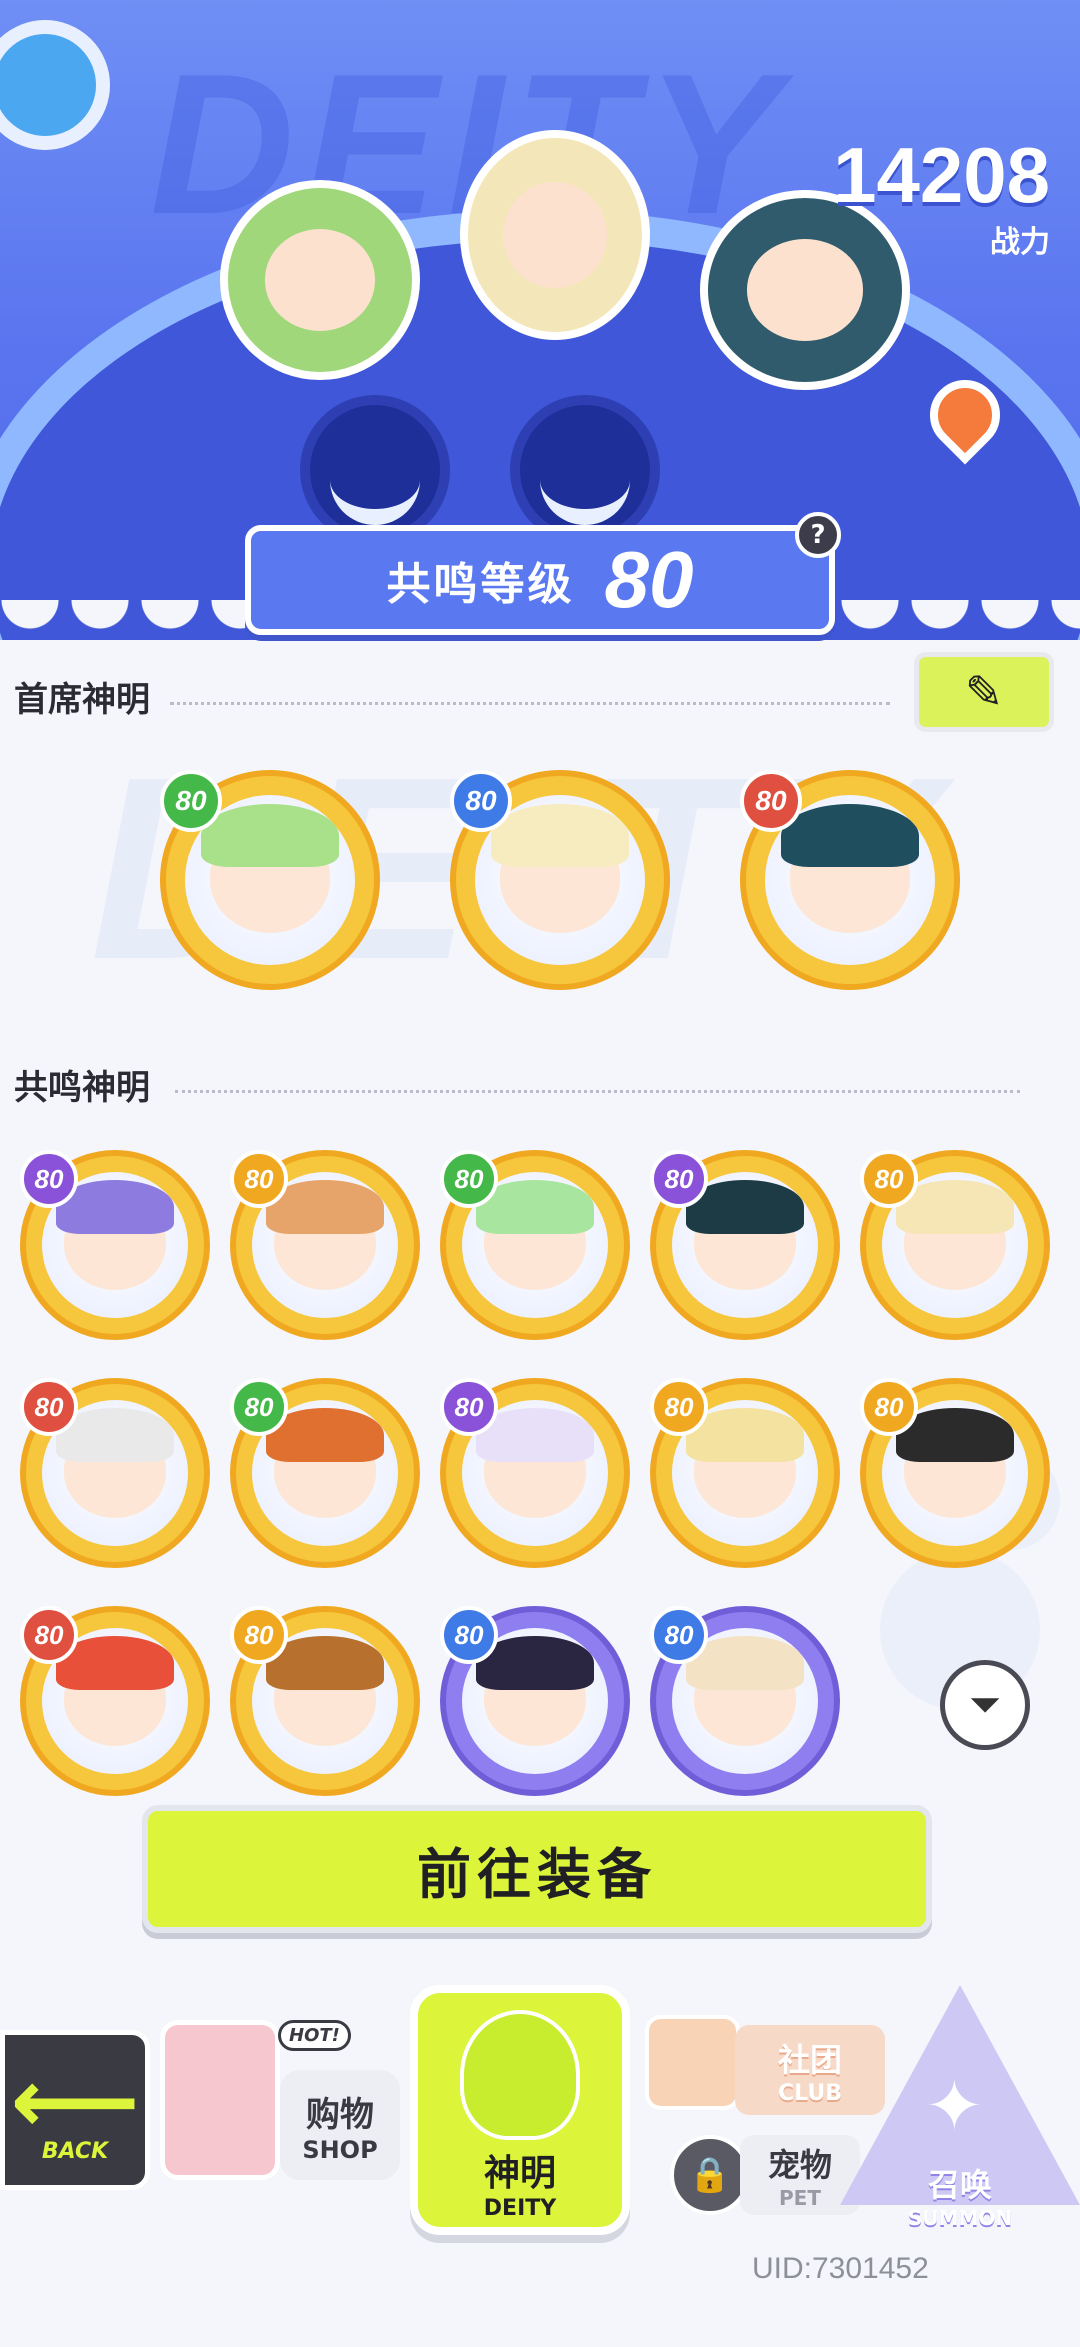  I want to click on deity-label-en: DEITY, so click(520, 2208).